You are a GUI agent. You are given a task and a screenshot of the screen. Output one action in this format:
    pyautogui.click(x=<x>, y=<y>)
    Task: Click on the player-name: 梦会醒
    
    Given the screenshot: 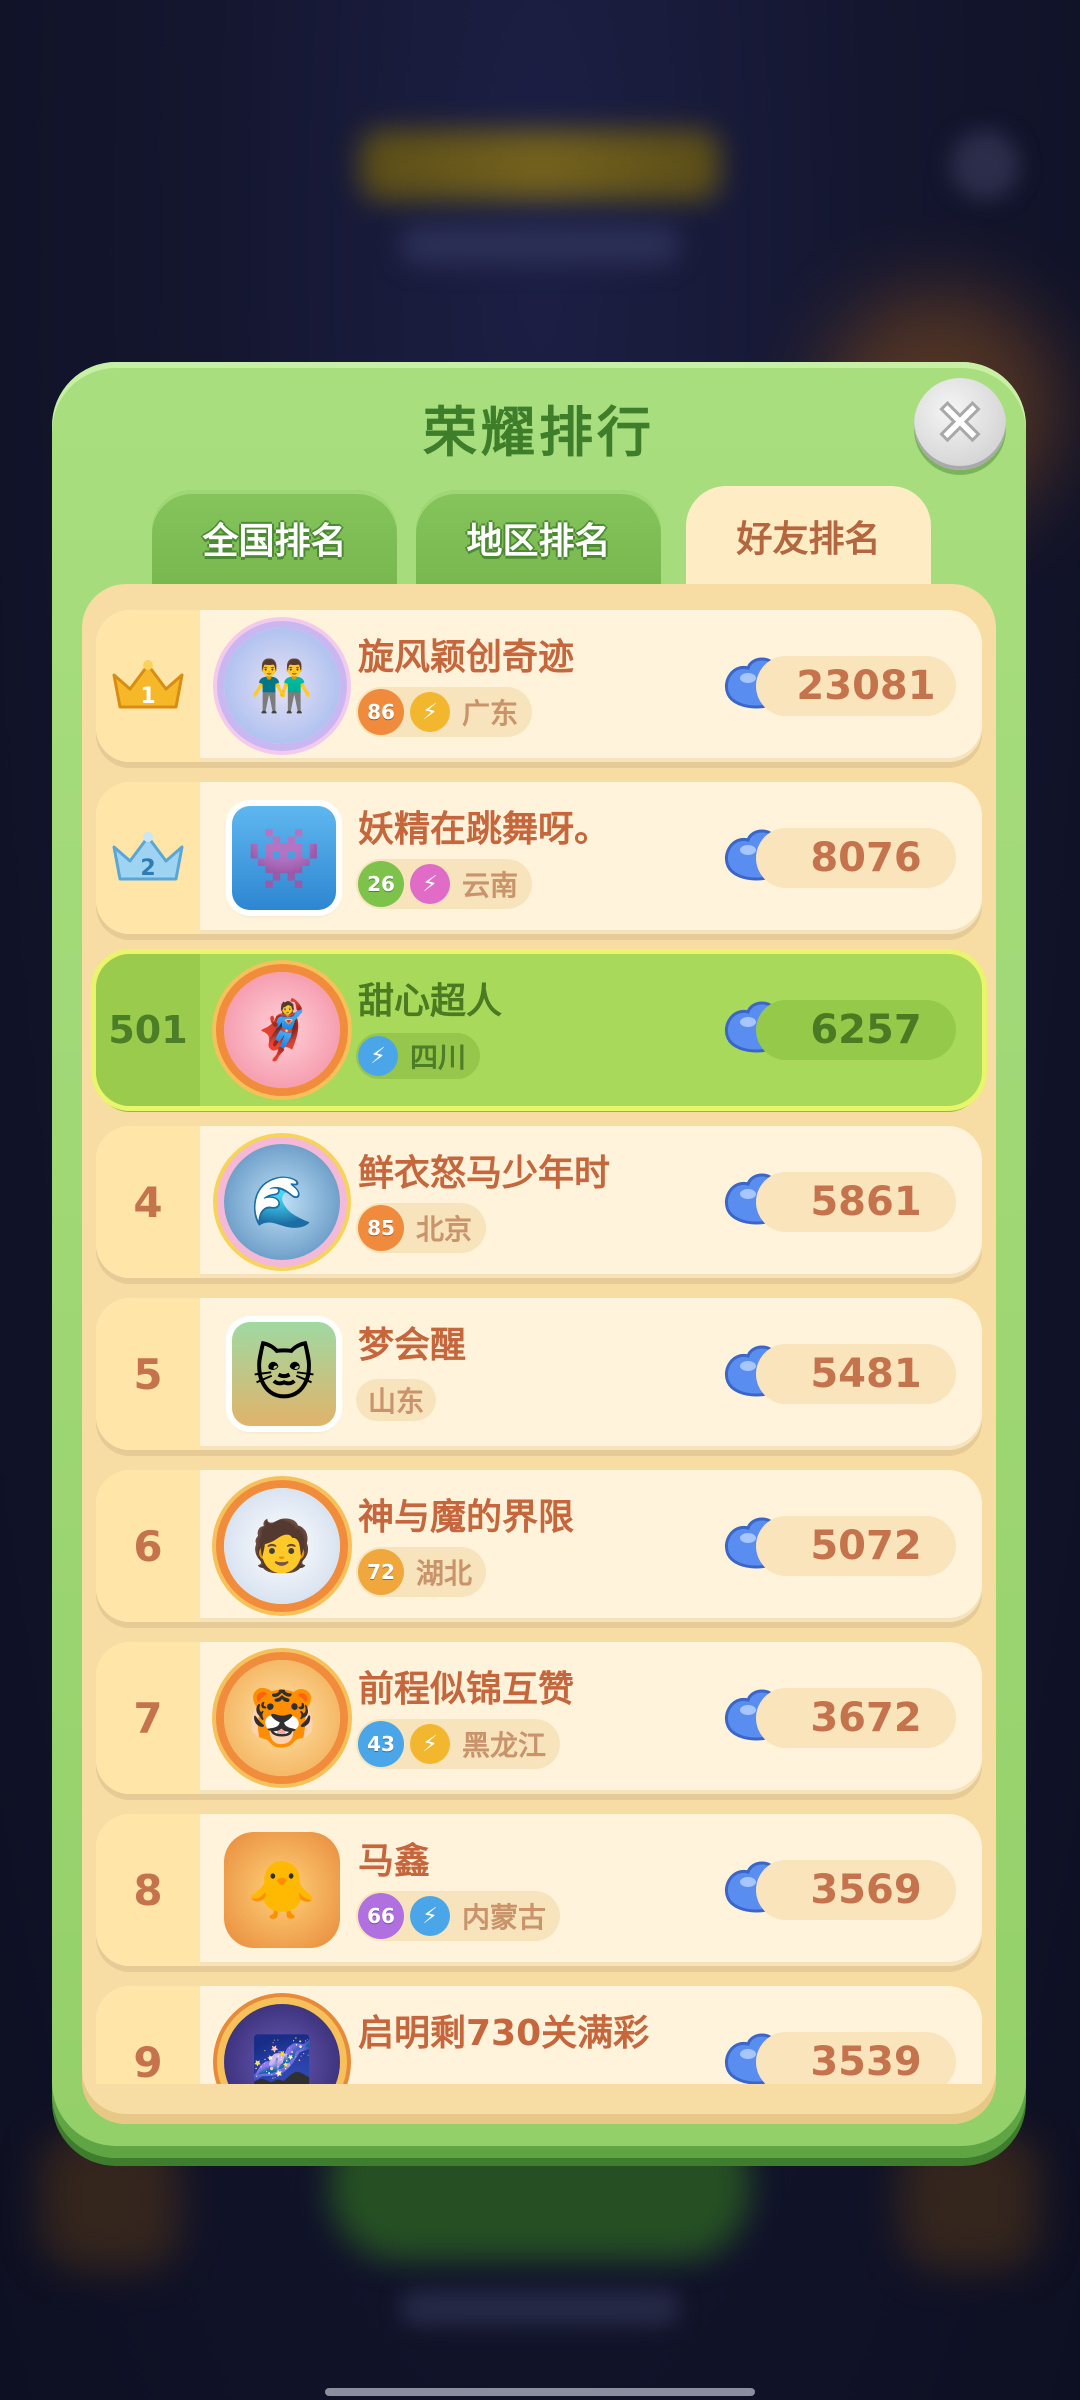 What is the action you would take?
    pyautogui.click(x=412, y=1345)
    